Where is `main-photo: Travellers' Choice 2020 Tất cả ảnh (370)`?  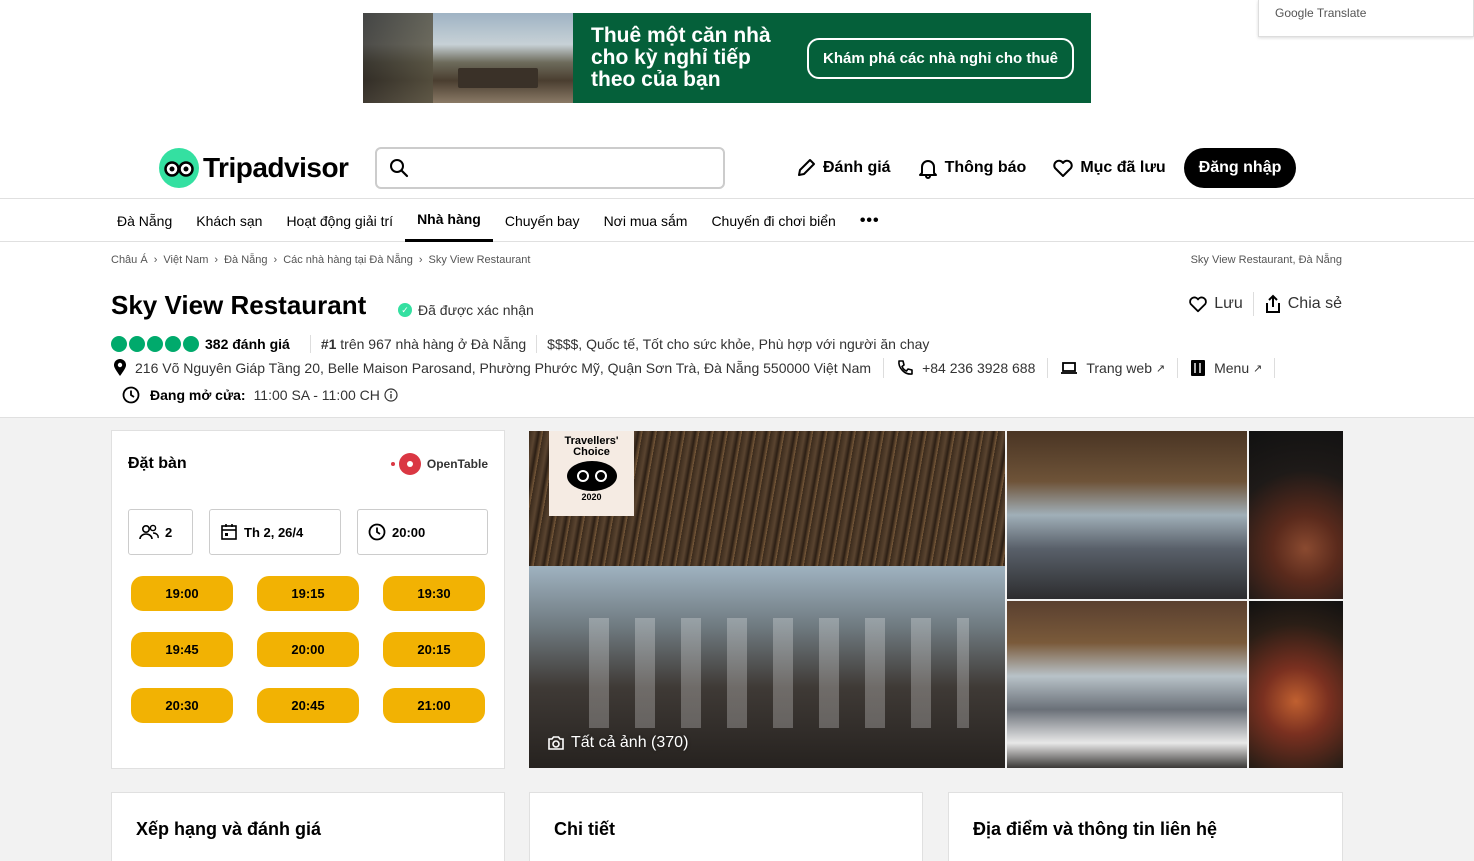 main-photo: Travellers' Choice 2020 Tất cả ảnh (370) is located at coordinates (767, 599).